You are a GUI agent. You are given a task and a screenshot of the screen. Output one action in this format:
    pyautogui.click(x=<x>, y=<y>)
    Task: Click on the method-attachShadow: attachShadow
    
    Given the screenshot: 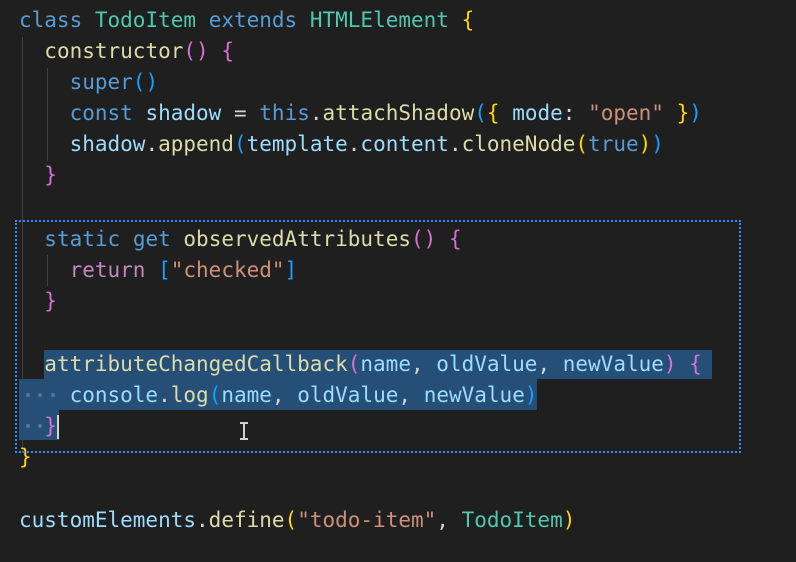 What is the action you would take?
    pyautogui.click(x=398, y=113)
    